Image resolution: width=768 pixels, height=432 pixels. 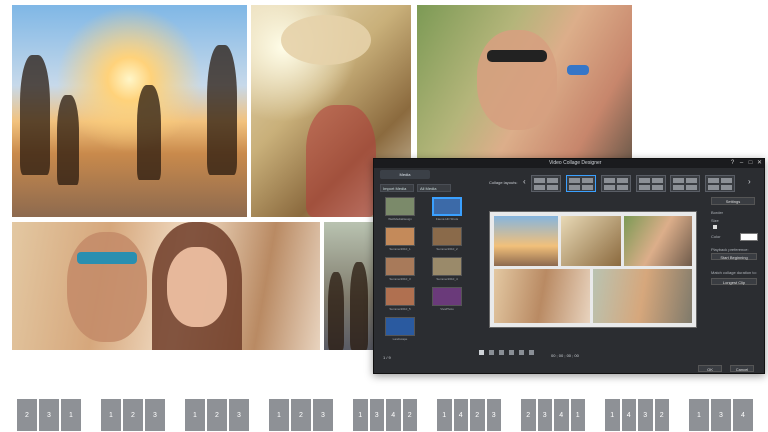 What do you see at coordinates (526, 241) in the screenshot?
I see `canvas-cell-beach` at bounding box center [526, 241].